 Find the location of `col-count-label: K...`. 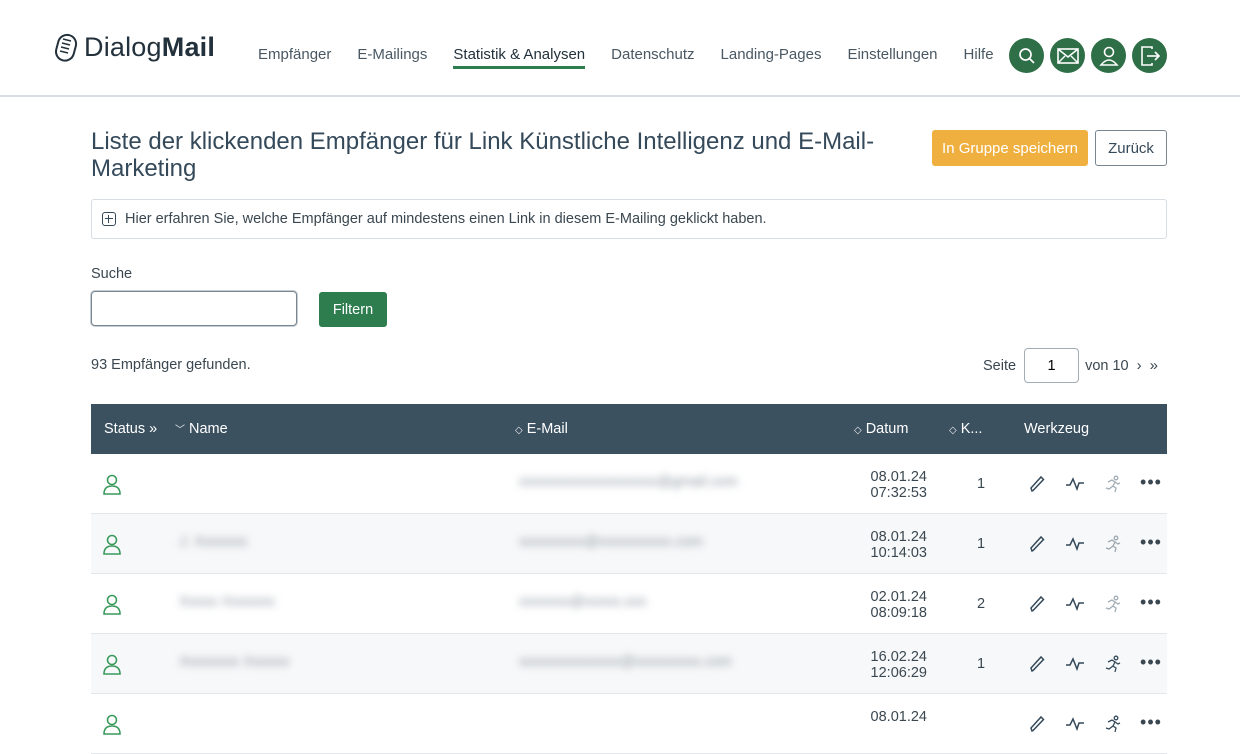

col-count-label: K... is located at coordinates (971, 429).